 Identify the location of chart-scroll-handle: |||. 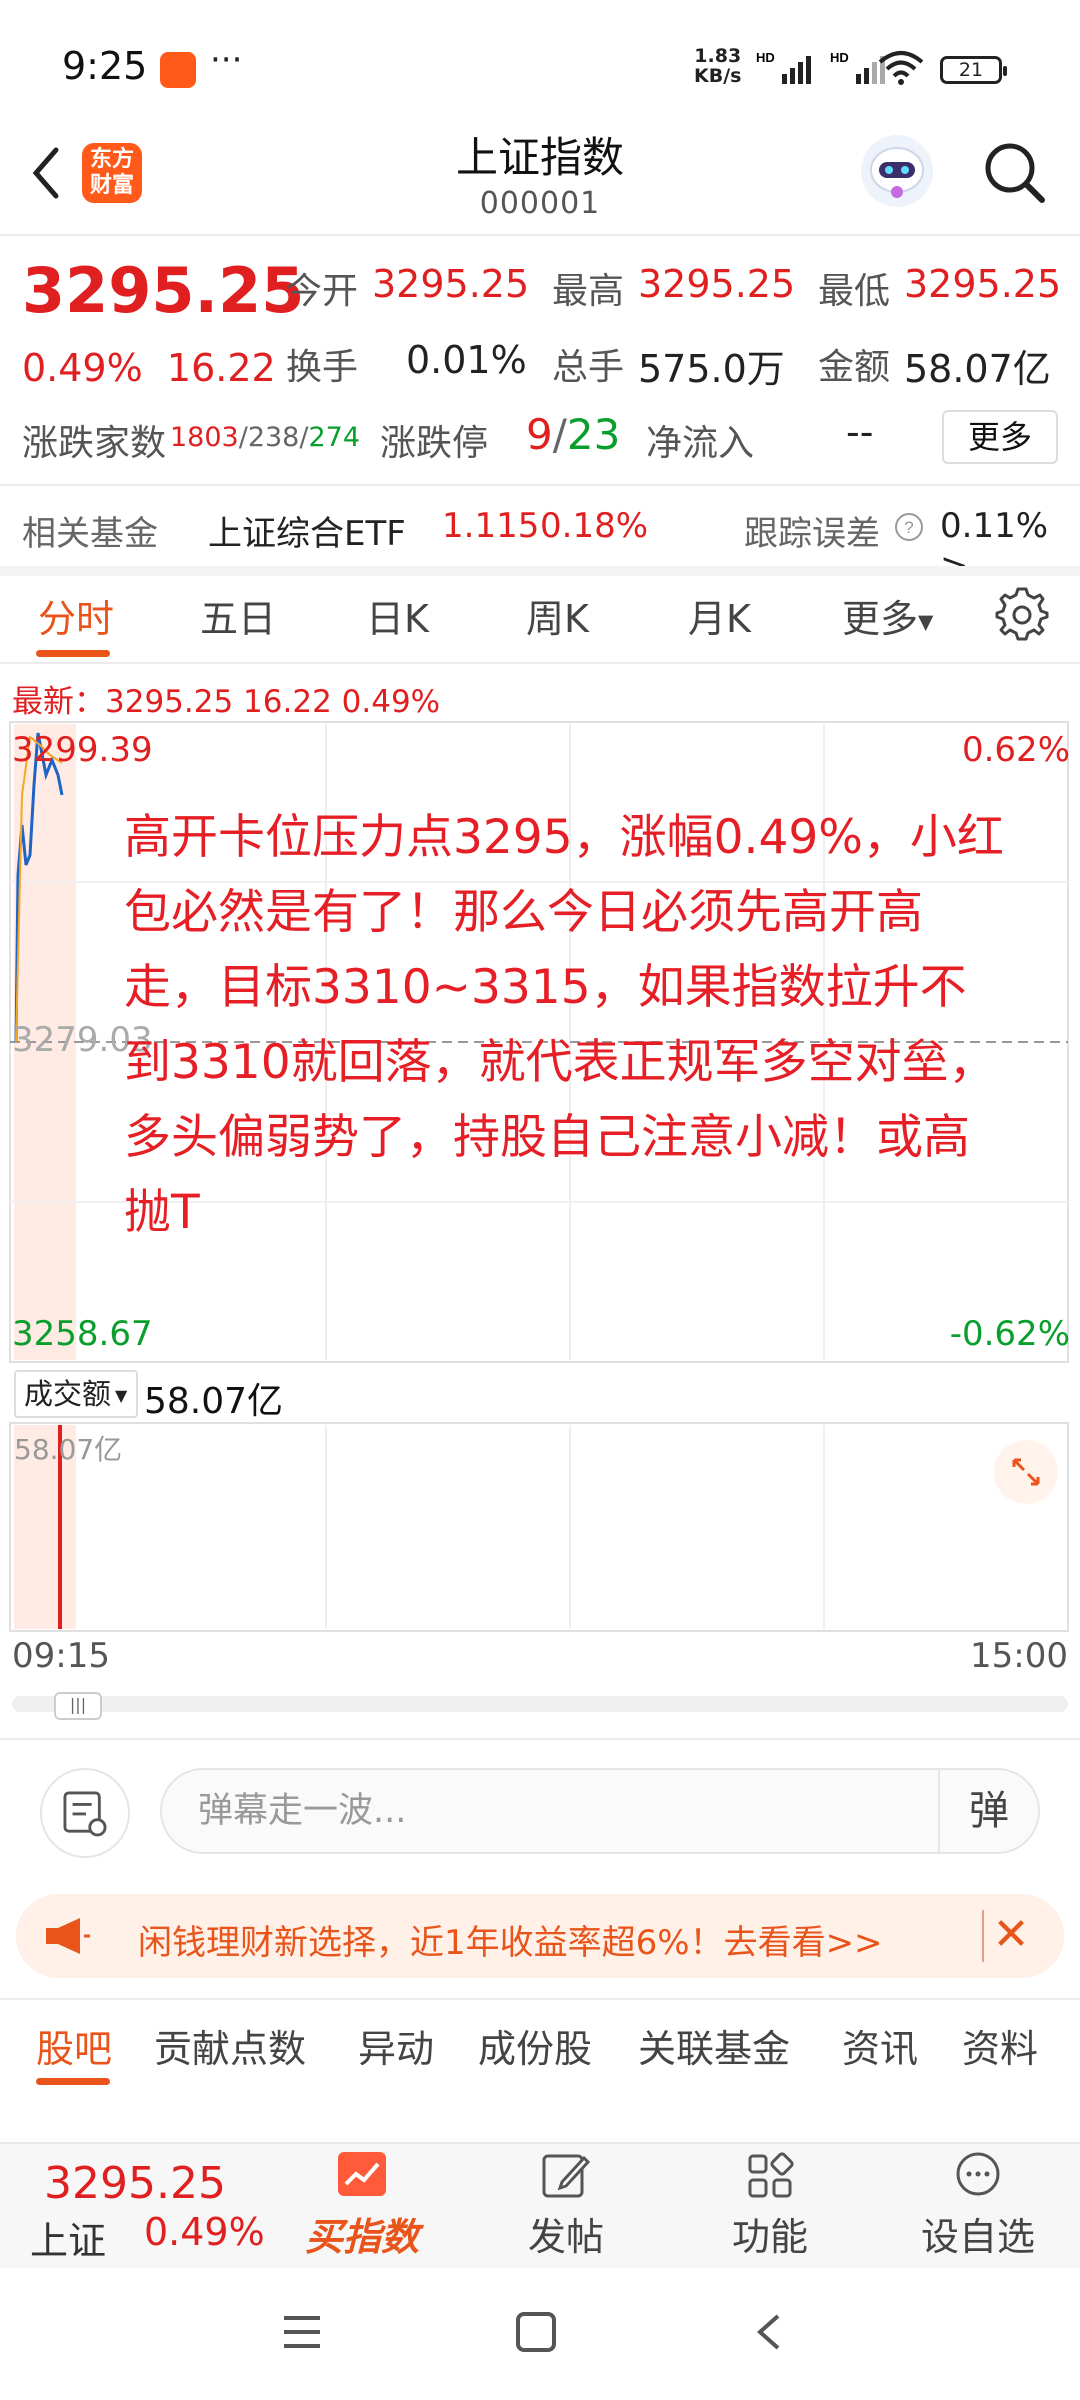
(78, 1706).